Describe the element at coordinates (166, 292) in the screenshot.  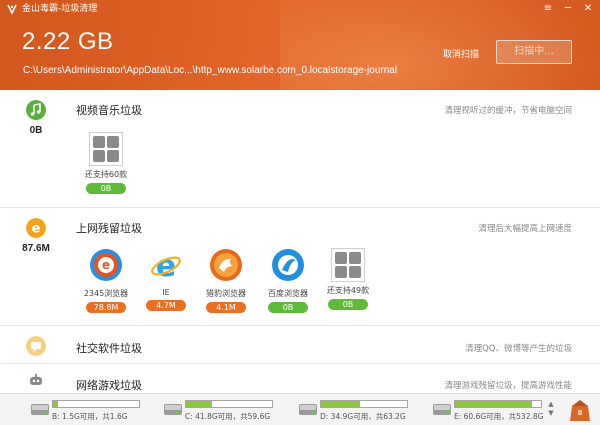
I see `item-label: IE` at that location.